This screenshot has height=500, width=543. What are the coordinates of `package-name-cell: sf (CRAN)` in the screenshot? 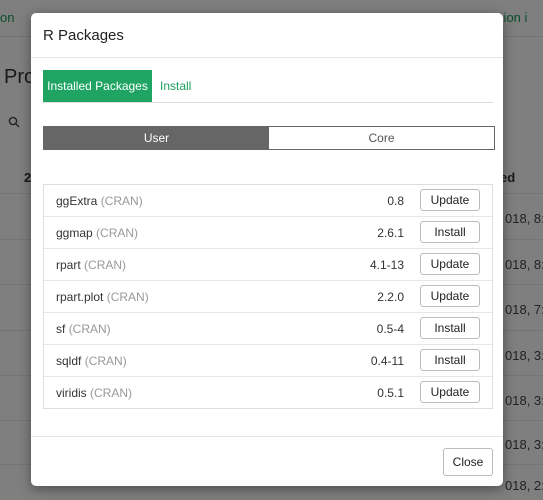 It's located at (83, 329).